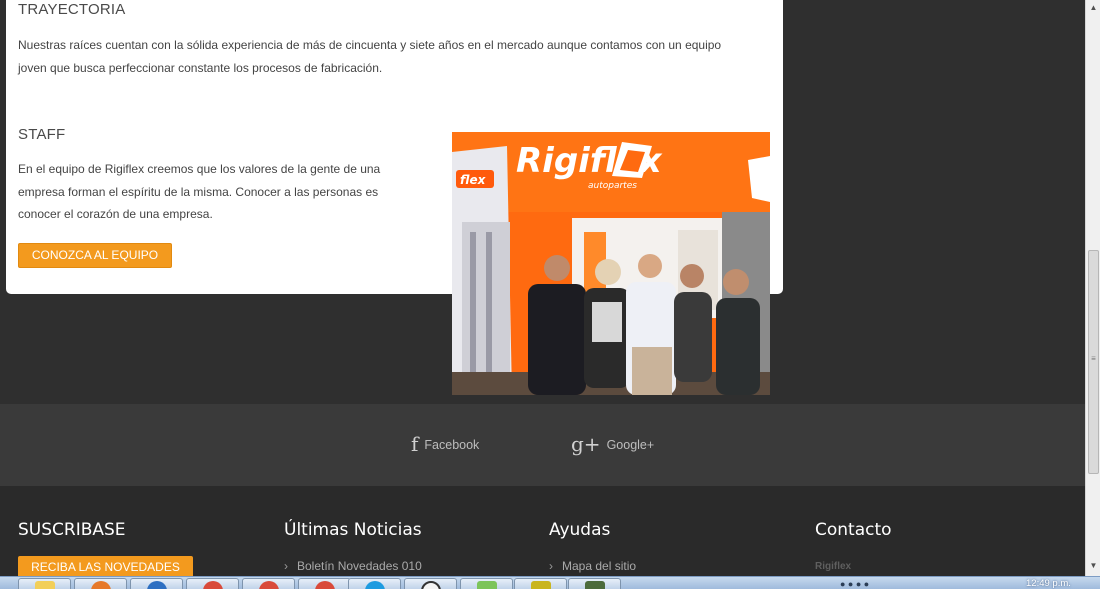 The height and width of the screenshot is (589, 1100). Describe the element at coordinates (95, 255) in the screenshot. I see `conozca-equipo-button: CONOZCA AL EQUIPO` at that location.